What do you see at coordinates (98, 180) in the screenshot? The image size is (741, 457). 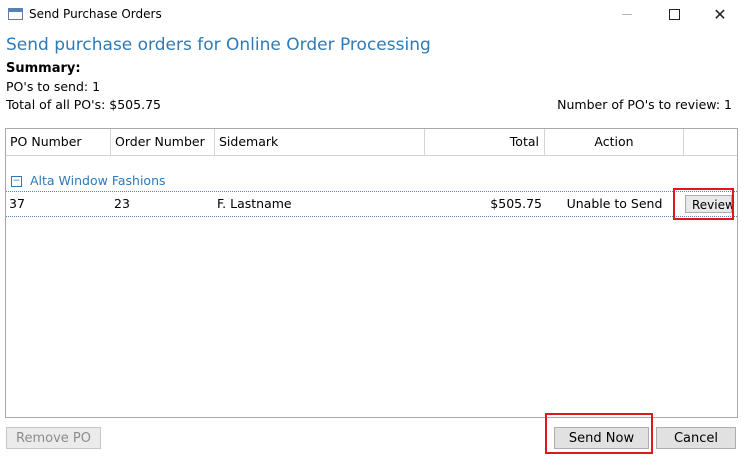 I see `group-name: Alta Window Fashions` at bounding box center [98, 180].